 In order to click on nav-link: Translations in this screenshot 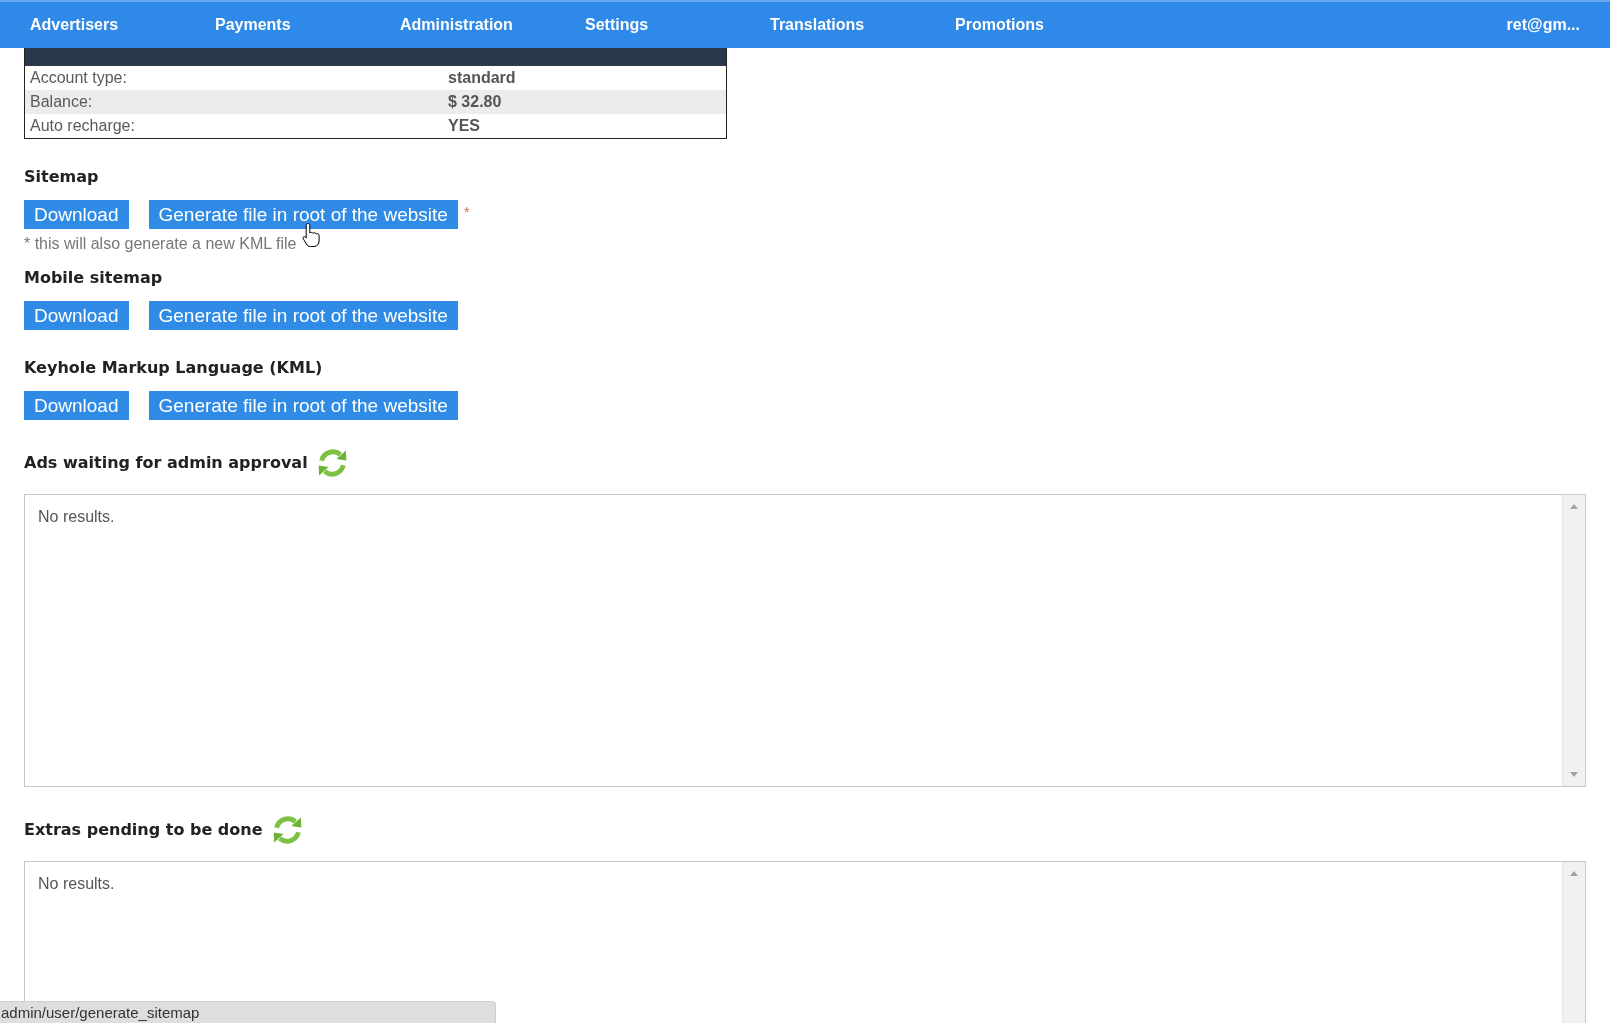, I will do `click(817, 25)`.